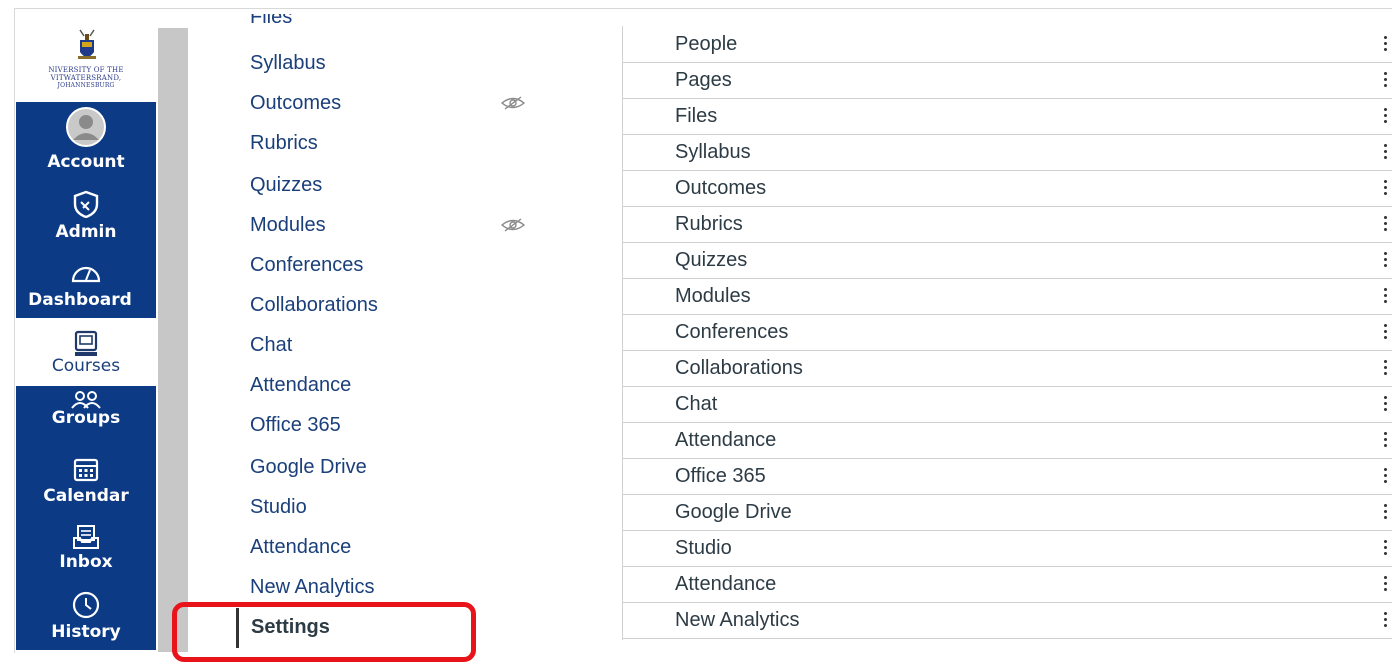 Image resolution: width=1392 pixels, height=664 pixels. What do you see at coordinates (732, 332) in the screenshot?
I see `list-item-label: Conferences` at bounding box center [732, 332].